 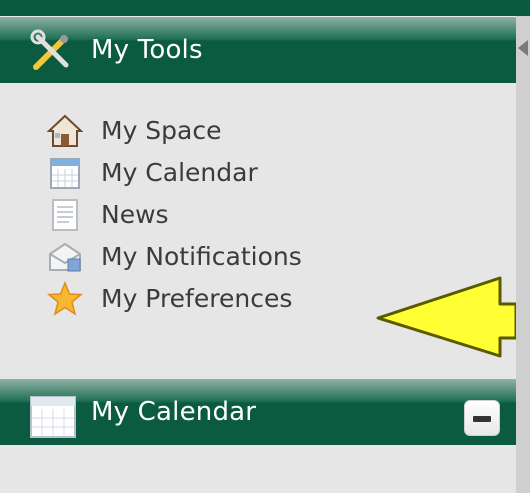 I want to click on calendar-panel-title: My Calendar, so click(x=174, y=412).